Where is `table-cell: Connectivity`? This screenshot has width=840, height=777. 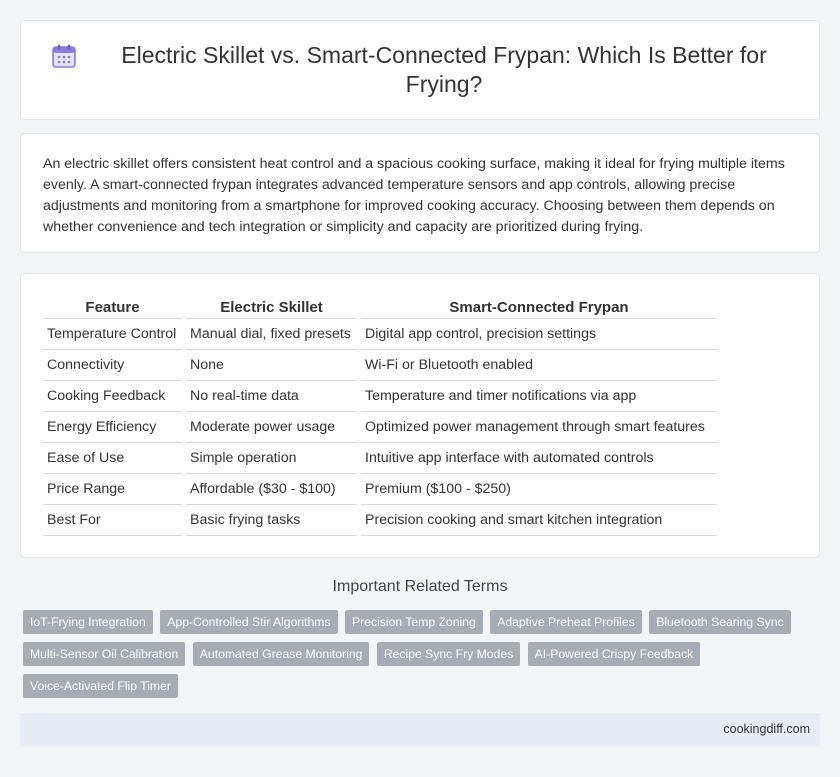
table-cell: Connectivity is located at coordinates (112, 365).